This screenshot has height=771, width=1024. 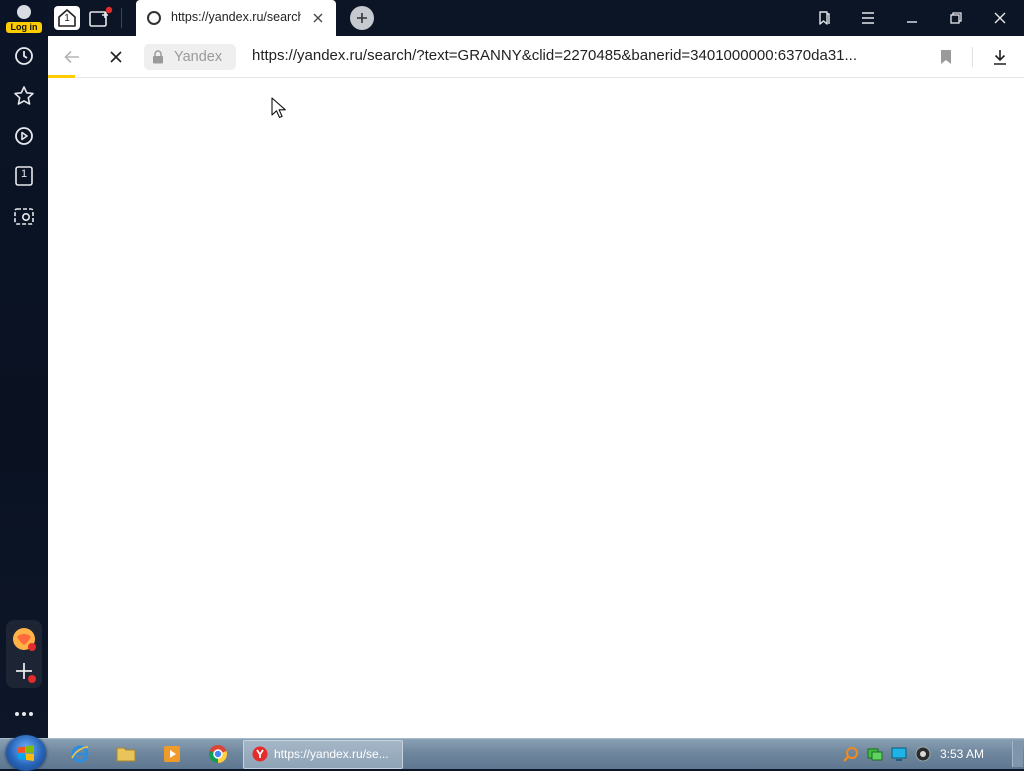 What do you see at coordinates (100, 18) in the screenshot?
I see `tabs-manager-icon` at bounding box center [100, 18].